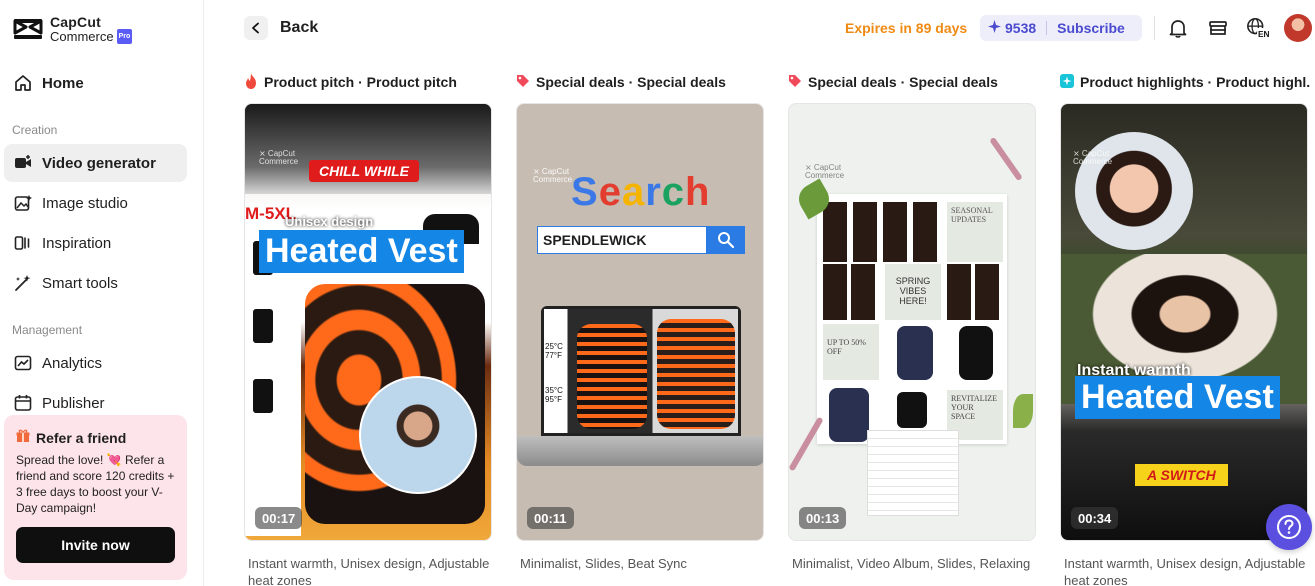 The image size is (1315, 586). What do you see at coordinates (23, 437) in the screenshot?
I see `gift-icon` at bounding box center [23, 437].